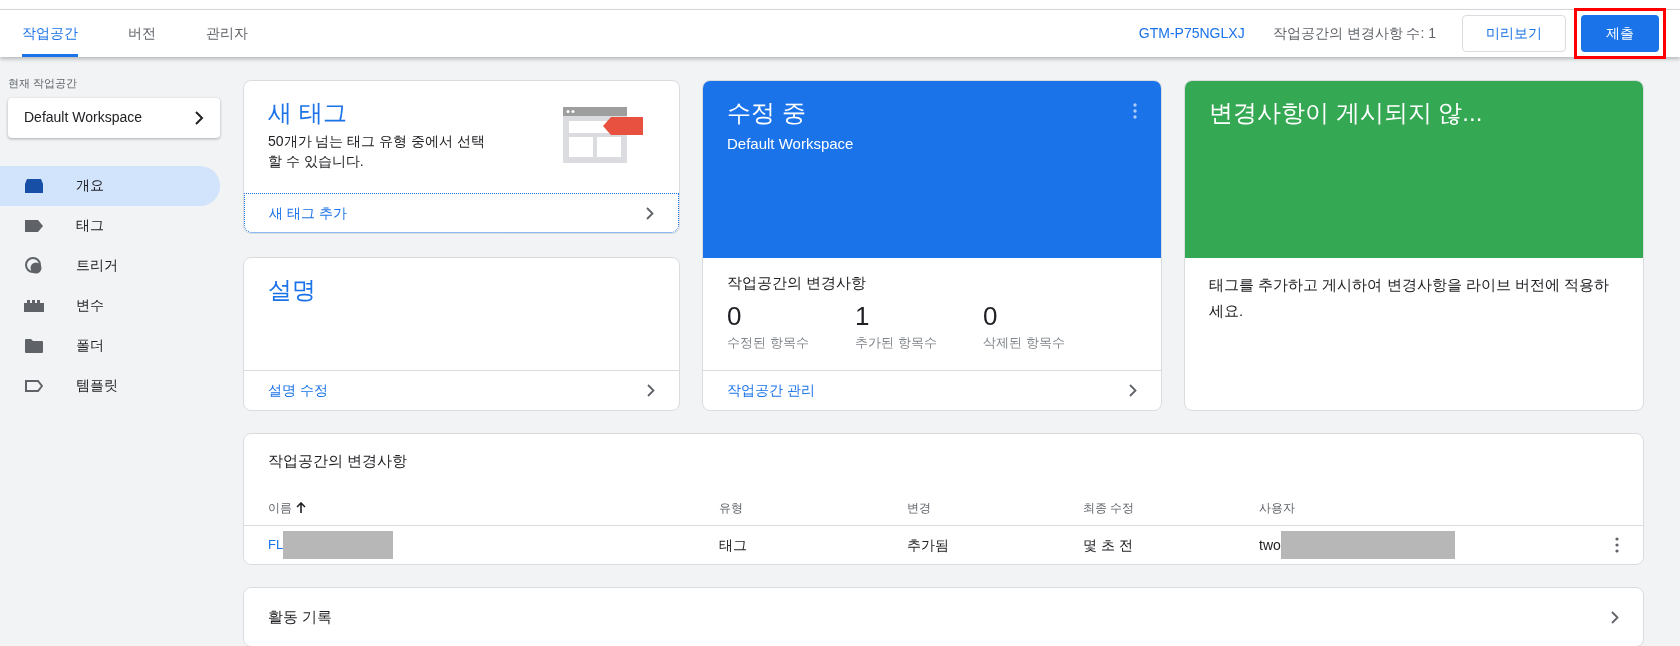 Image resolution: width=1680 pixels, height=646 pixels. What do you see at coordinates (34, 185) in the screenshot?
I see `overview-icon` at bounding box center [34, 185].